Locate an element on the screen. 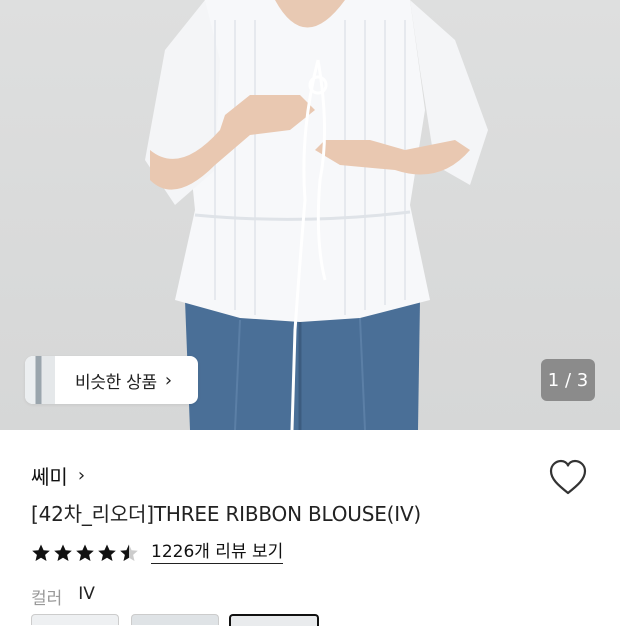 The image size is (620, 626). similar-products-button: 비슷한 상품 › is located at coordinates (111, 380).